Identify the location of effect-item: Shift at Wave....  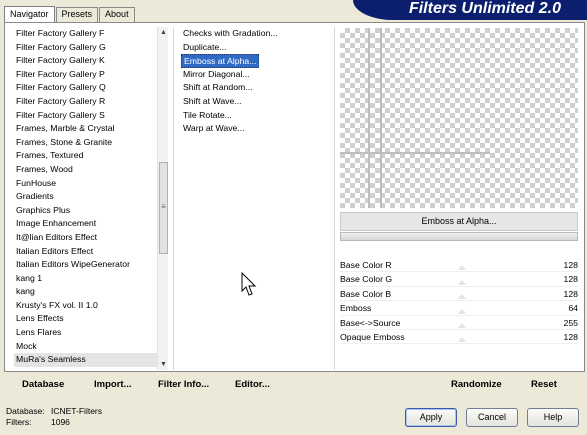
(256, 102).